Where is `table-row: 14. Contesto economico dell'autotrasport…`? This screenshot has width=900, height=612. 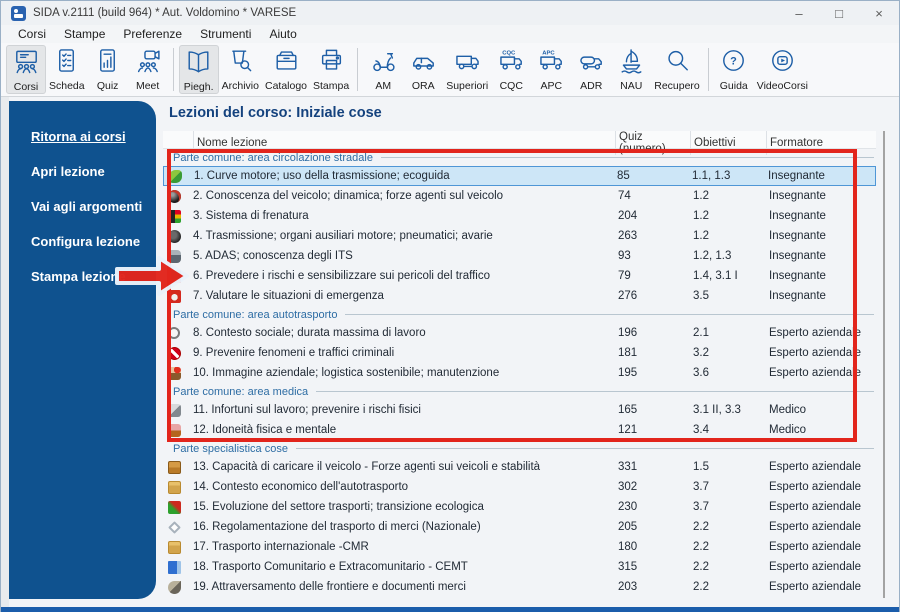
table-row: 14. Contesto economico dell'autotrasport… is located at coordinates (519, 487).